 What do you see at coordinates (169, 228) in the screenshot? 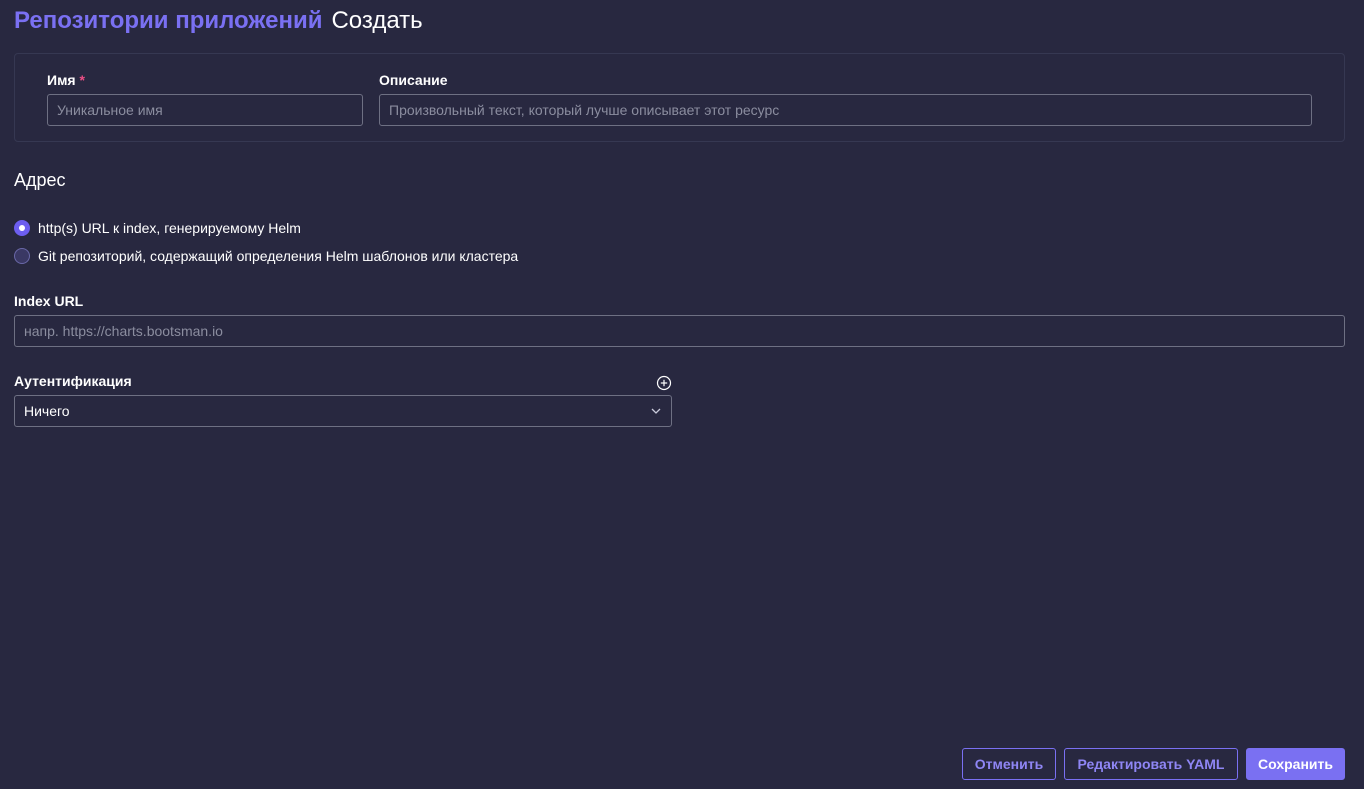
I see `radio-helm-index-url-label: http(s) URL к index, генерируемому Helm` at bounding box center [169, 228].